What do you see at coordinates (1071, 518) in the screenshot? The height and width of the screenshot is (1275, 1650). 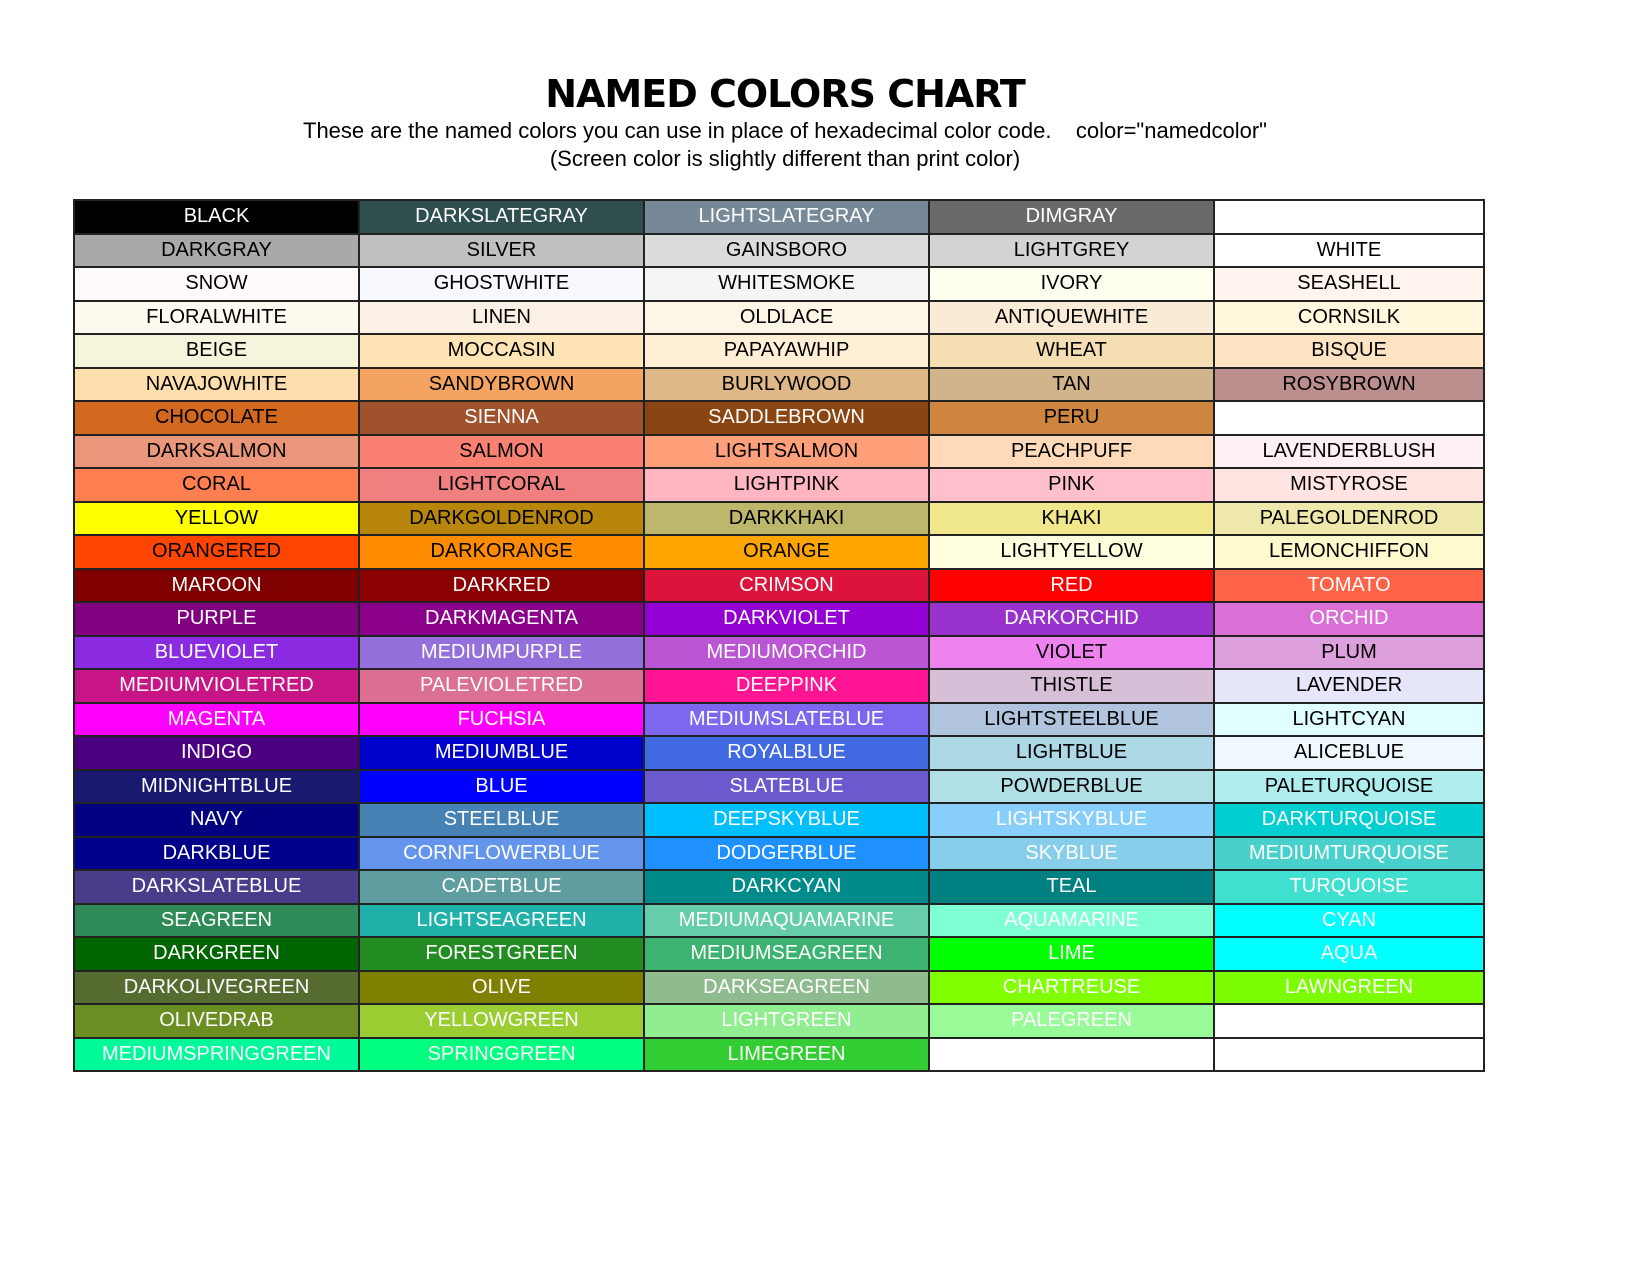 I see `color-swatch-khaki: KHAKI` at bounding box center [1071, 518].